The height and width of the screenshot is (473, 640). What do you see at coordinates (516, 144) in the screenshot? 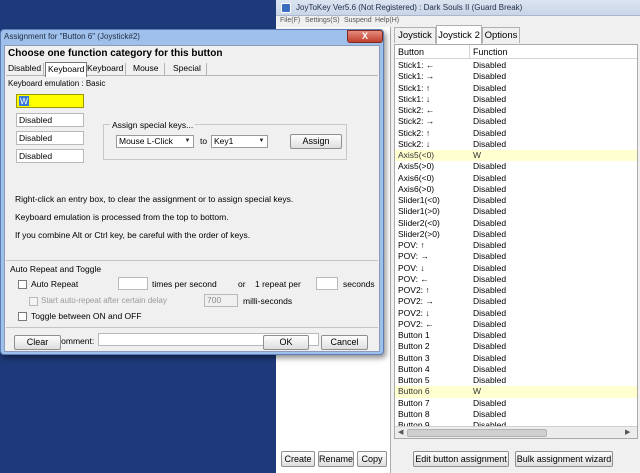
I see `table-row: Stick2: ↓ Disabled` at bounding box center [516, 144].